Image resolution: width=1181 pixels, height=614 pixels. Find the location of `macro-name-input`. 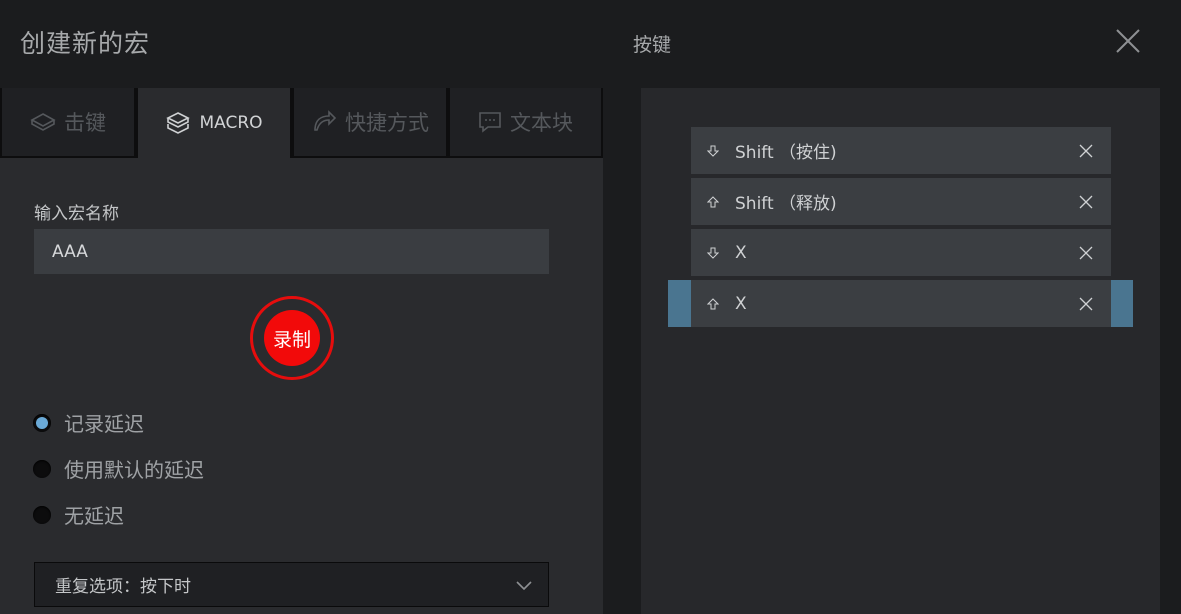

macro-name-input is located at coordinates (291, 251).